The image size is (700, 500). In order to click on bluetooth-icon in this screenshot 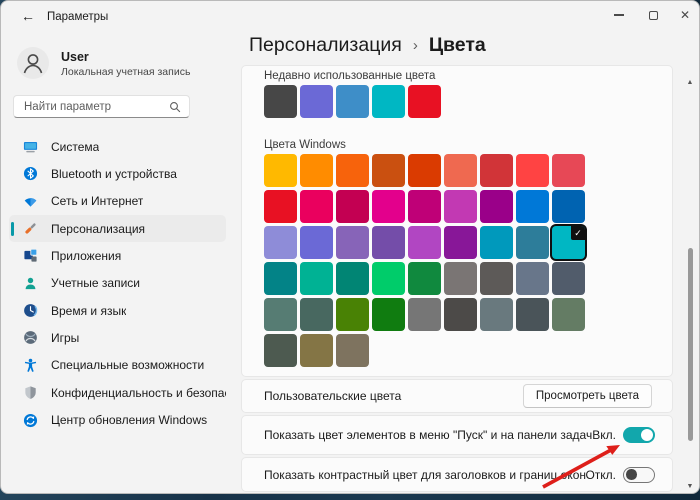, I will do `click(31, 174)`.